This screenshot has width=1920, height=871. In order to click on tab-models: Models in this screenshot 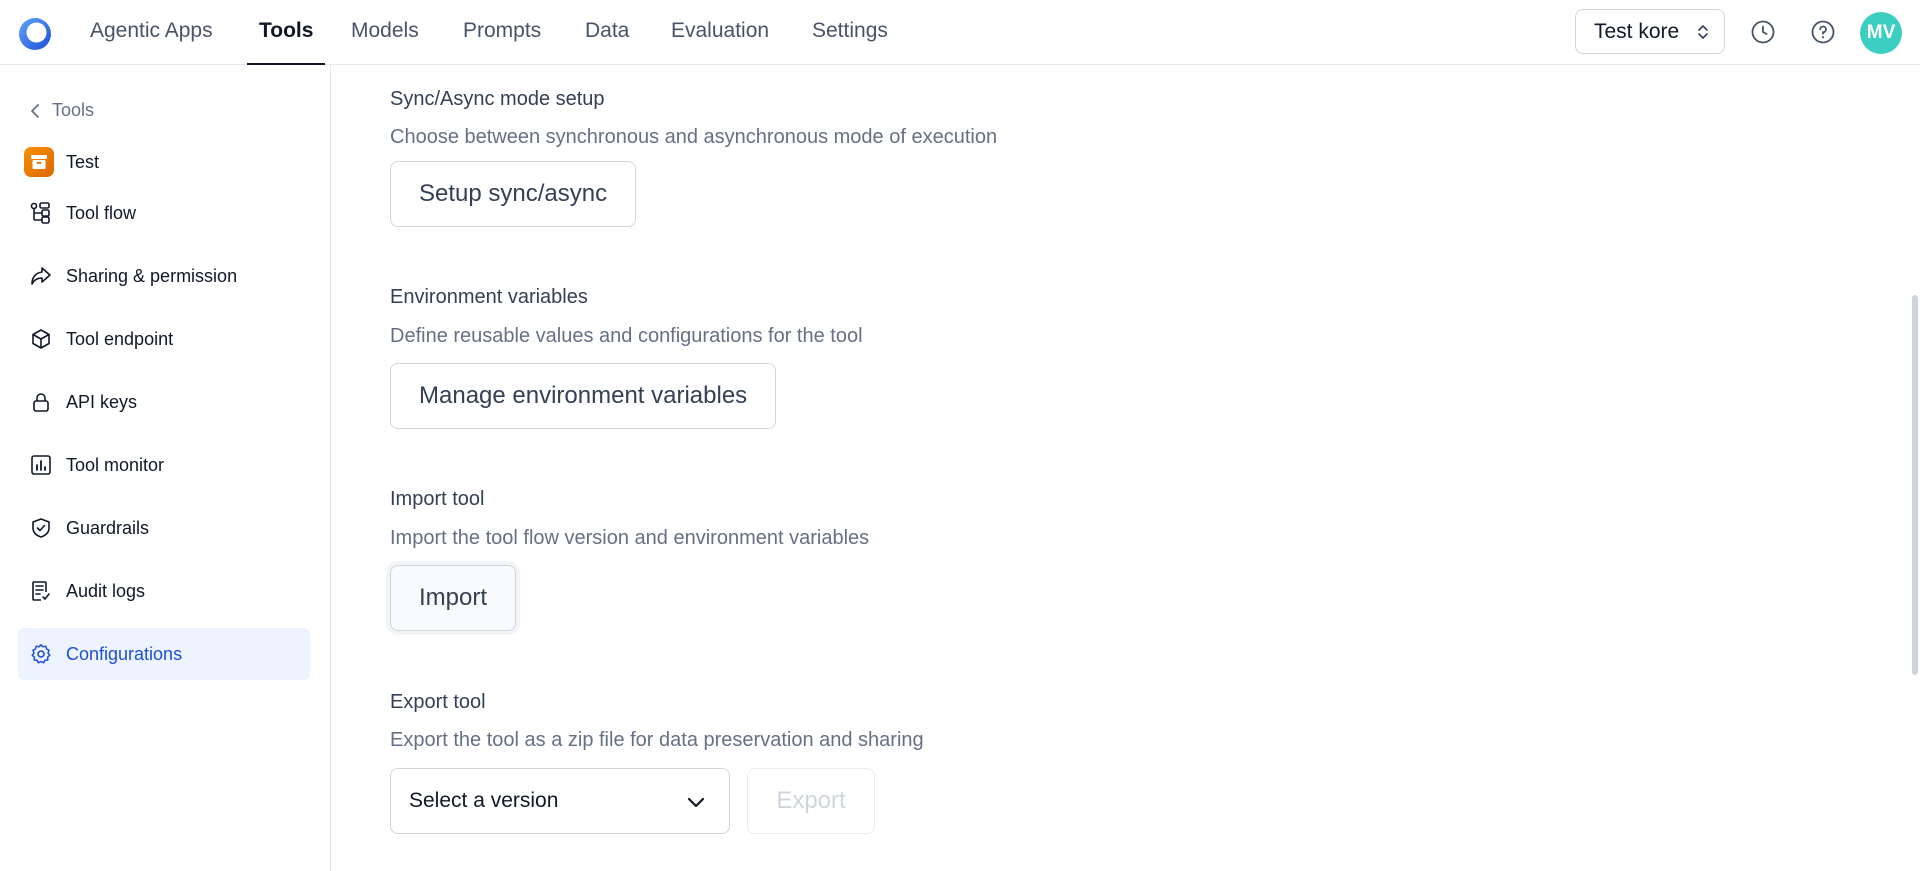, I will do `click(385, 32)`.